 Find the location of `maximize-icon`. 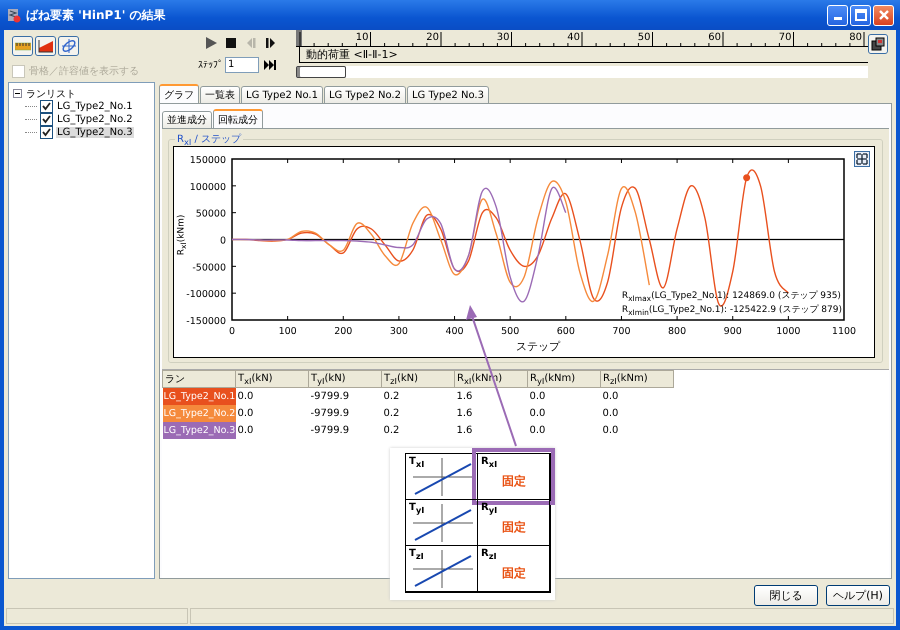

maximize-icon is located at coordinates (860, 15).